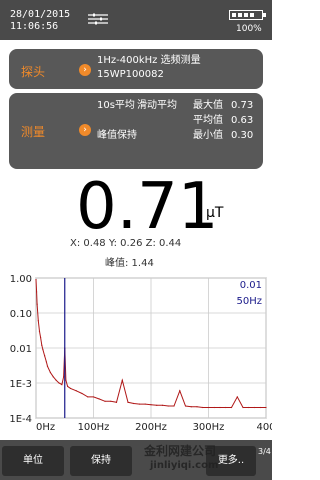 Image resolution: width=320 pixels, height=480 pixels. I want to click on probe-label: 探头, so click(33, 72).